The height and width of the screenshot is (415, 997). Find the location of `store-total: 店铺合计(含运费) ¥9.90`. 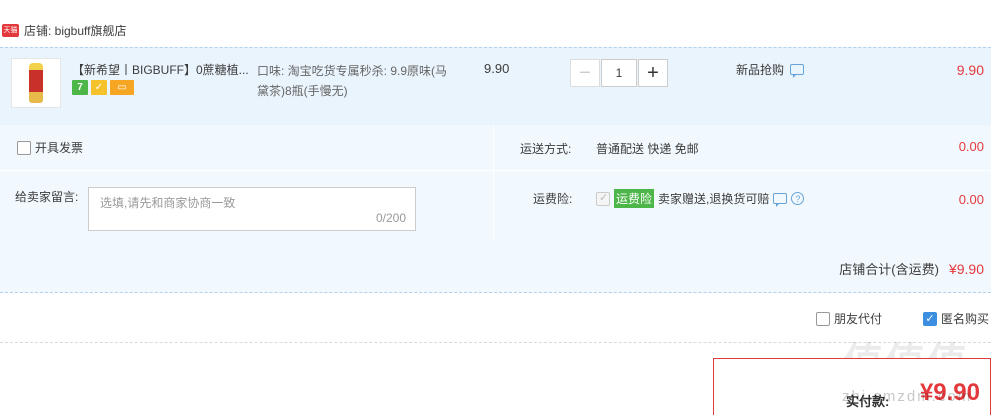

store-total: 店铺合计(含运费) ¥9.90 is located at coordinates (911, 268).